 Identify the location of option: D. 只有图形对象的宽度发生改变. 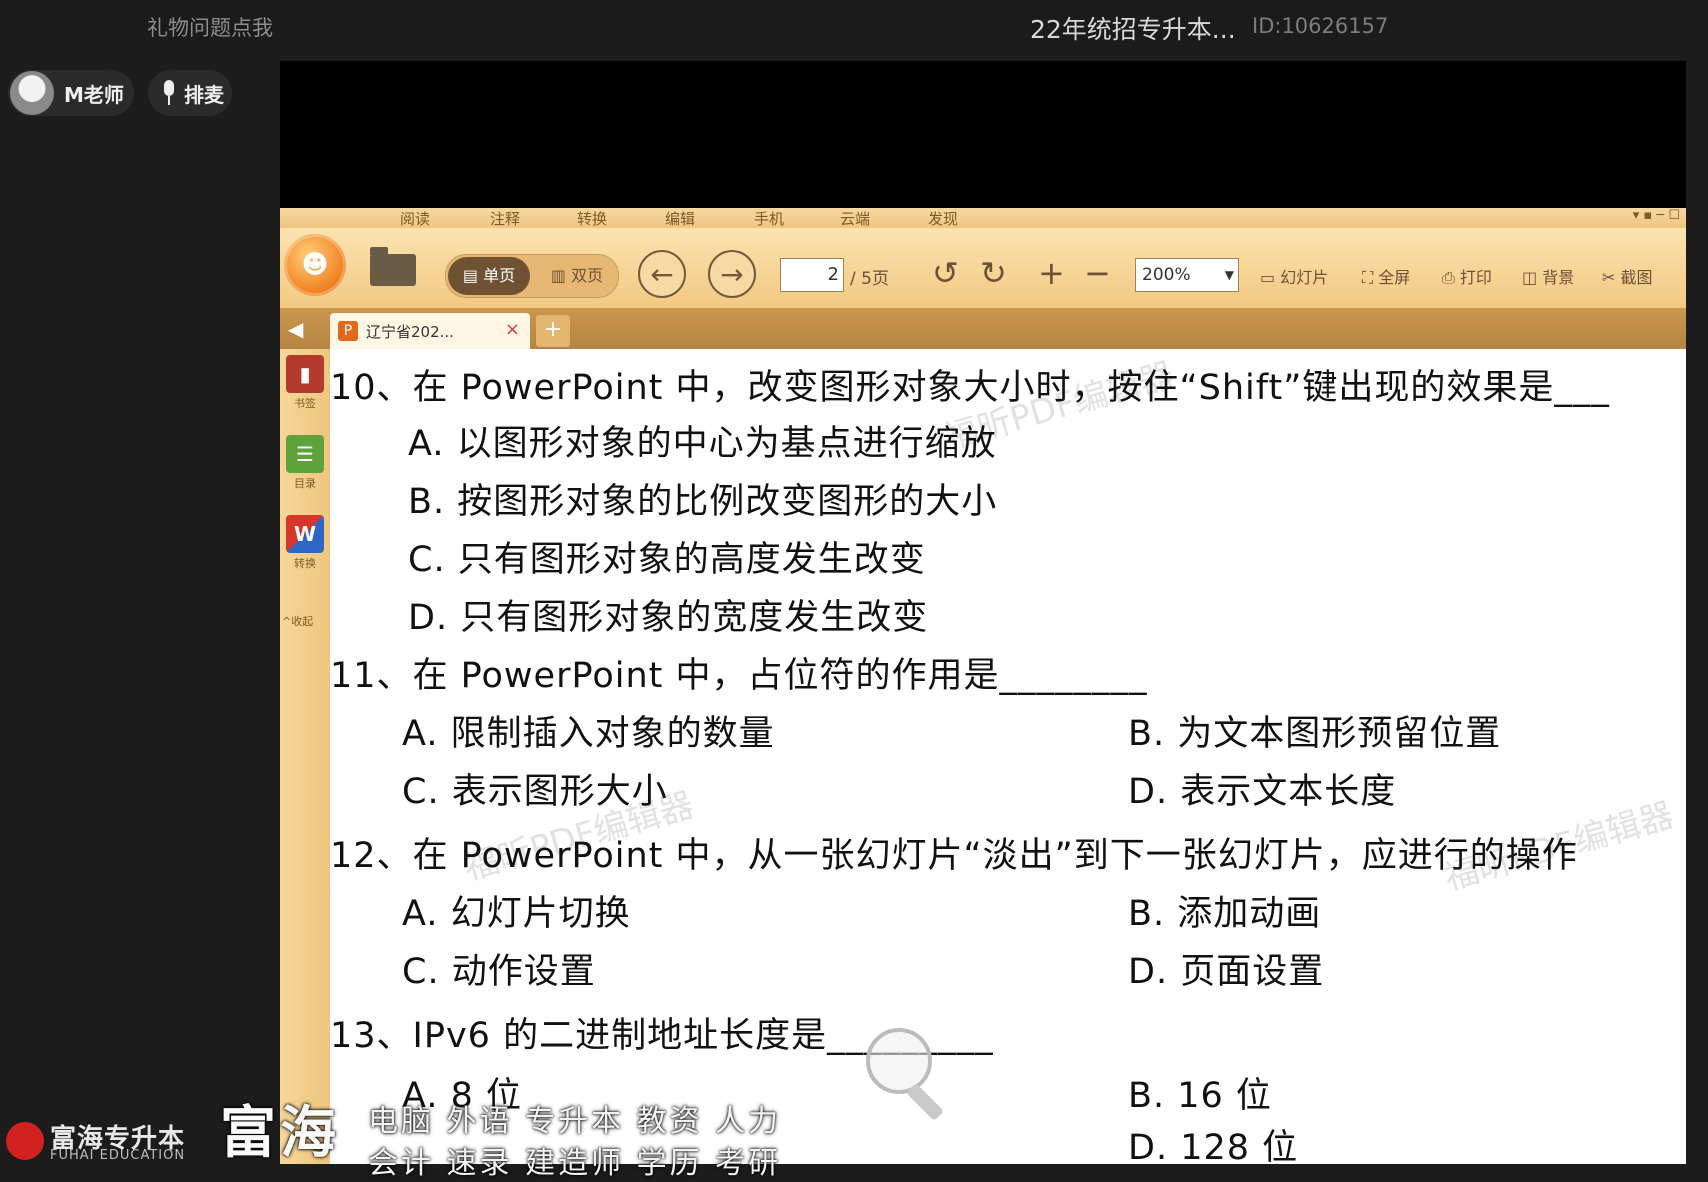
(668, 618).